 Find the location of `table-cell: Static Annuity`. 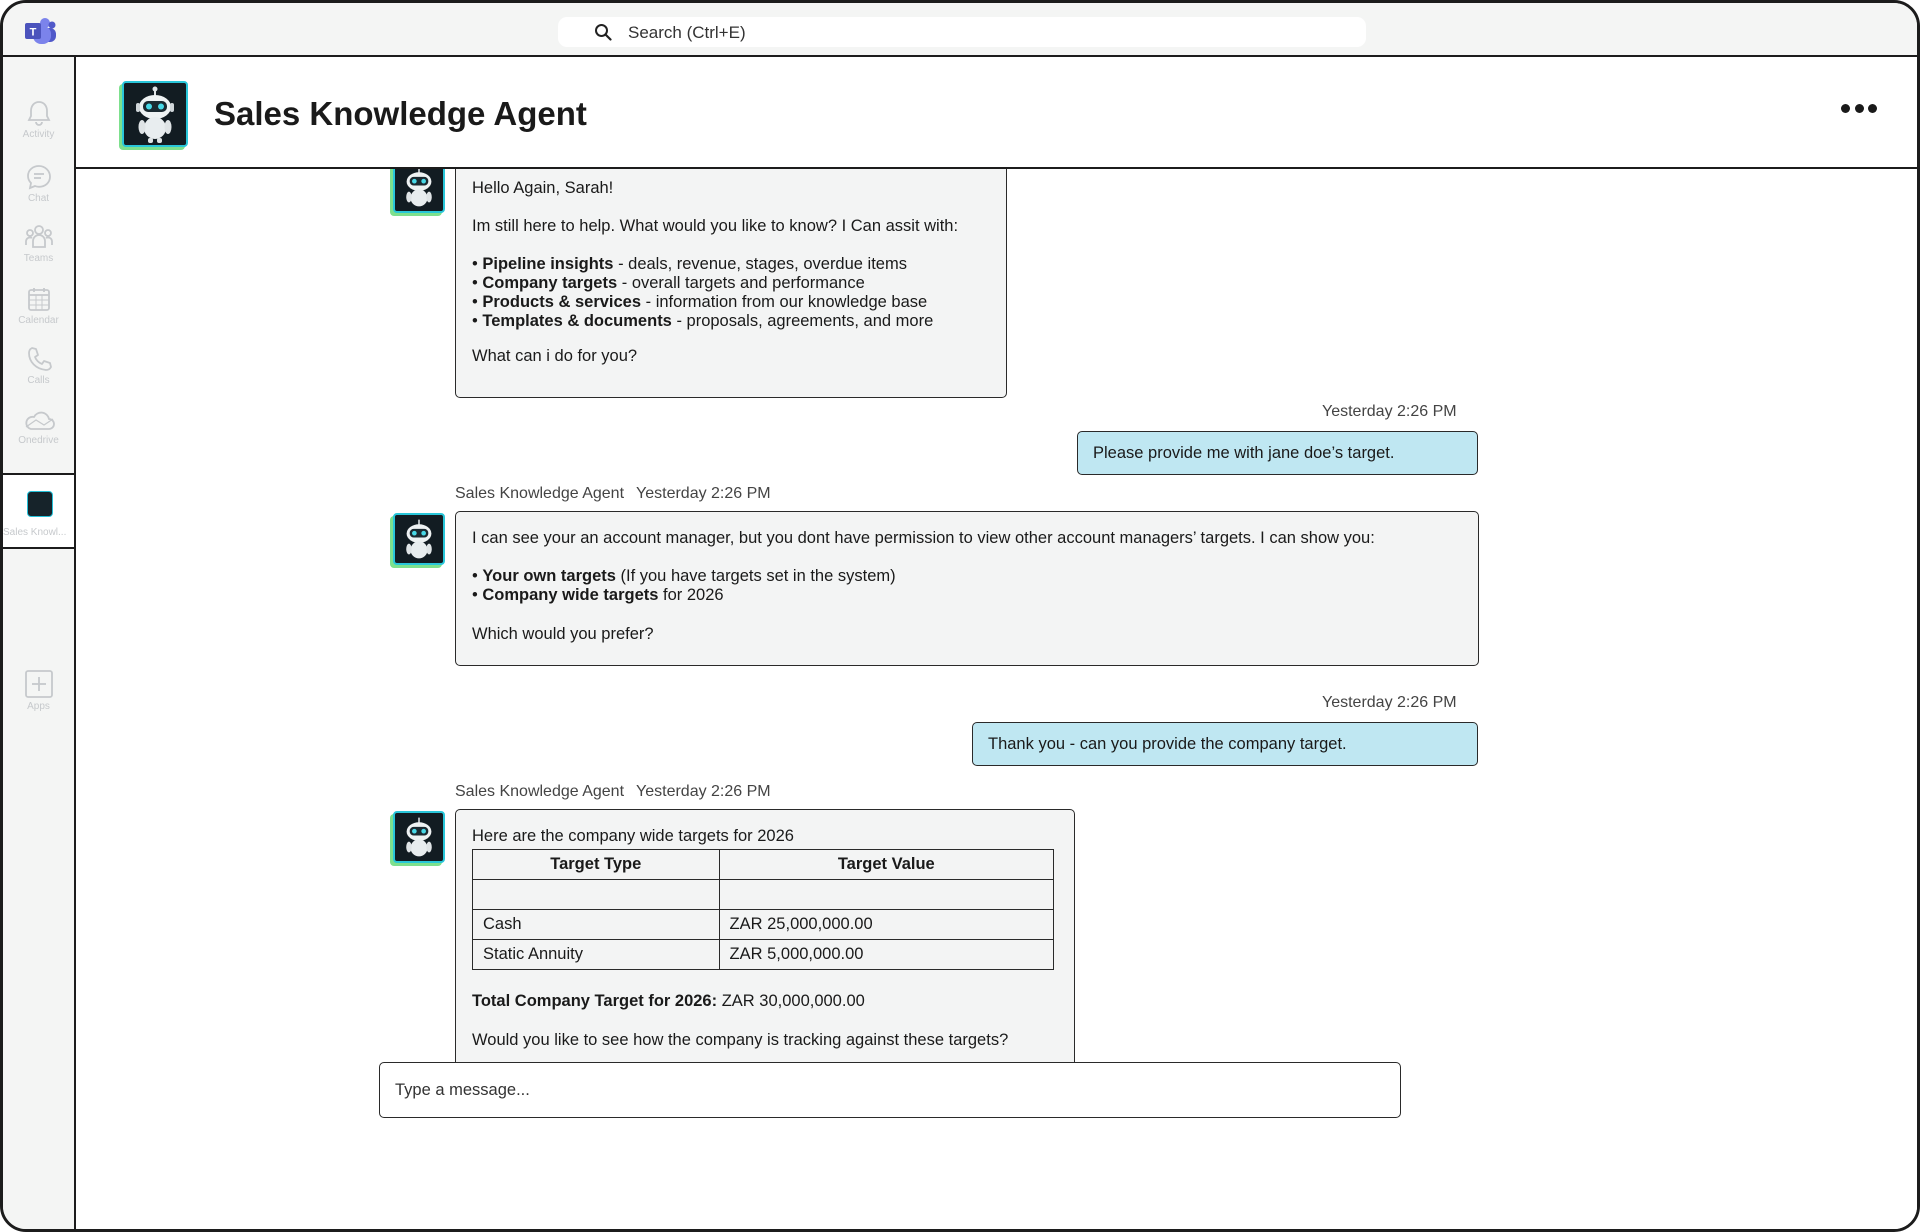

table-cell: Static Annuity is located at coordinates (596, 954).